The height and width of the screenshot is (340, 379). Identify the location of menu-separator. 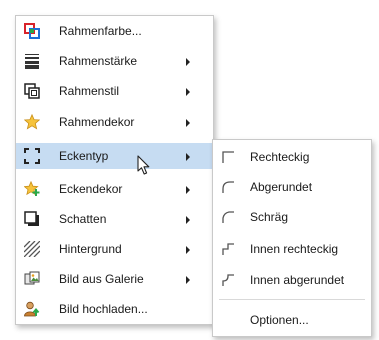
(292, 299).